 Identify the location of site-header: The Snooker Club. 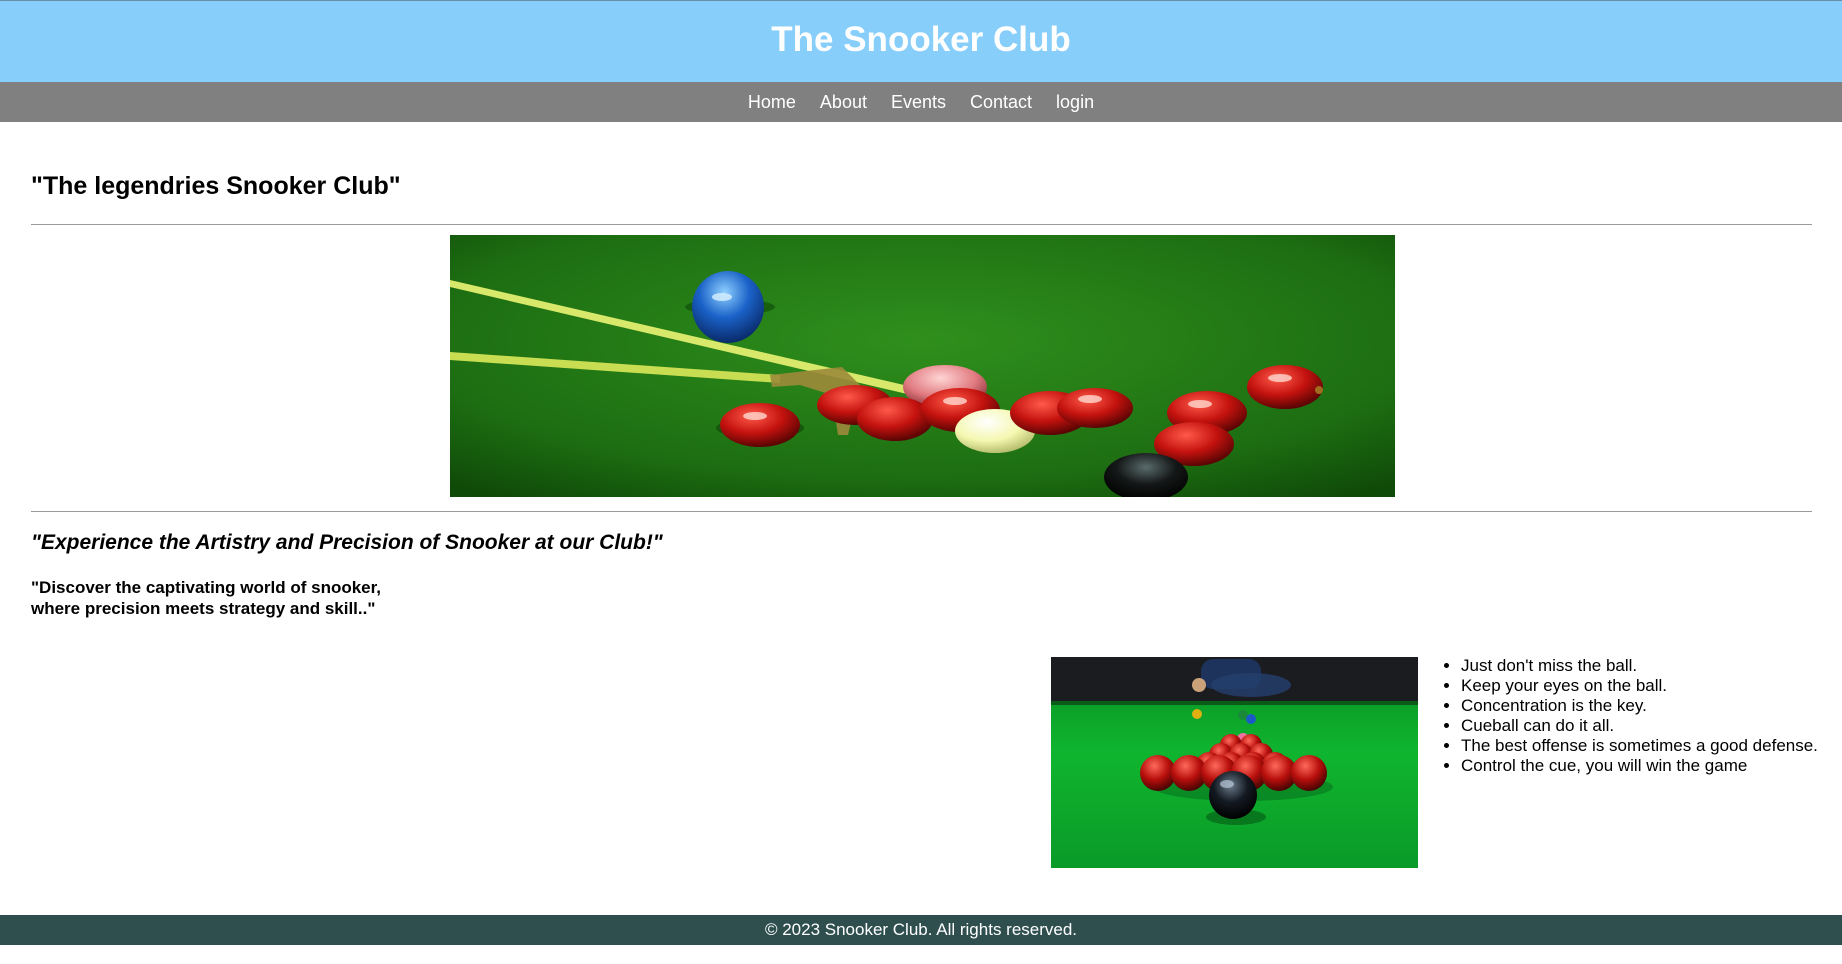
(921, 41).